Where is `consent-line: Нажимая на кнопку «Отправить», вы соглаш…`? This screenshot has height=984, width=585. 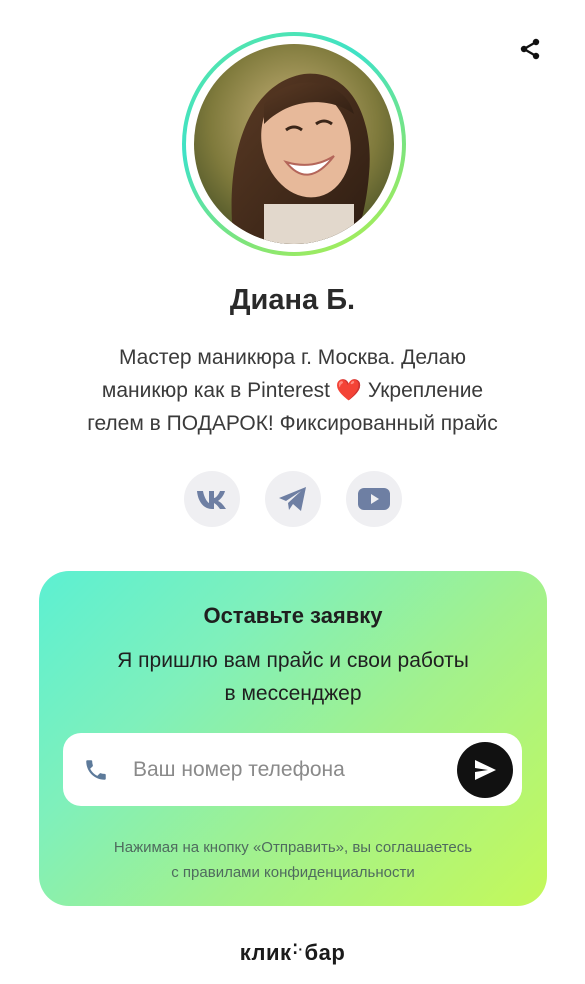
consent-line: Нажимая на кнопку «Отправить», вы соглаш… is located at coordinates (293, 847).